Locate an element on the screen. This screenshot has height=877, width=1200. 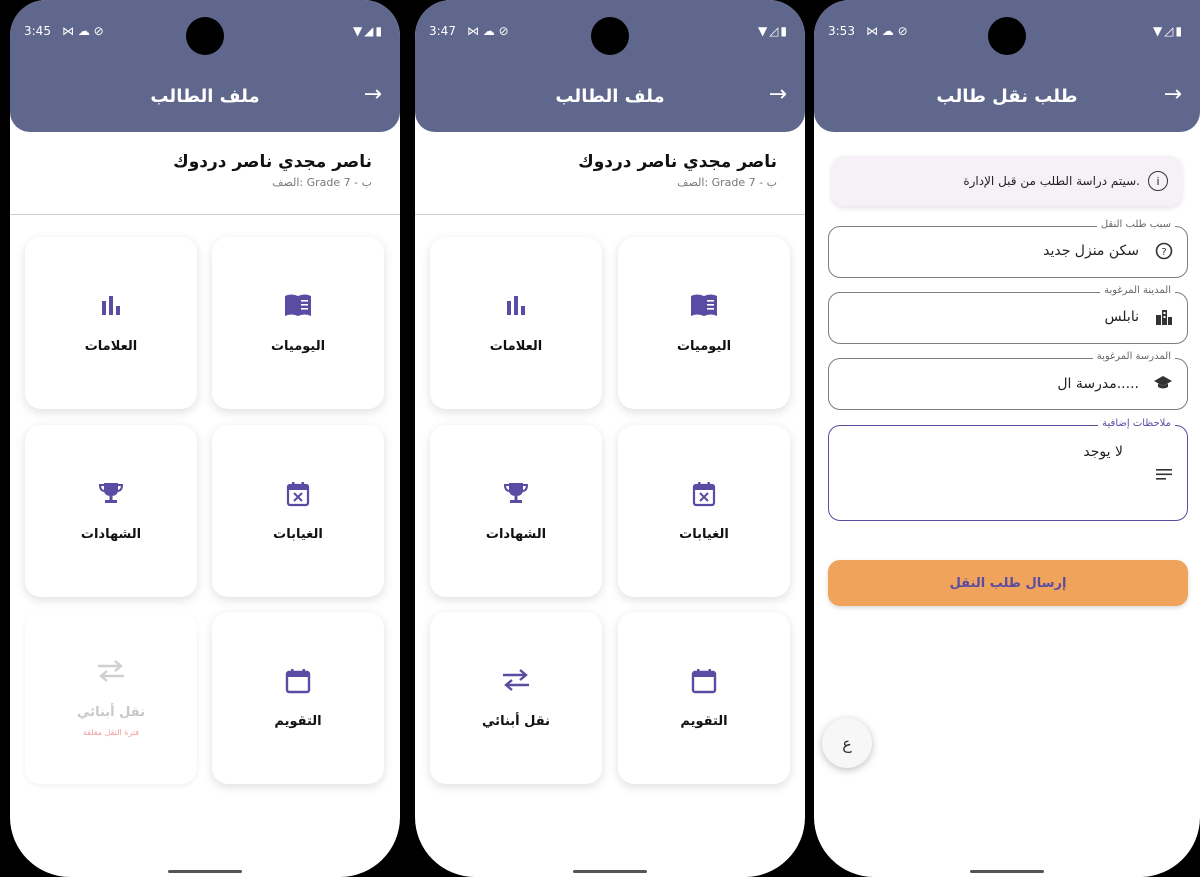
field-label: المدينة المرغوبة is located at coordinates (1137, 290).